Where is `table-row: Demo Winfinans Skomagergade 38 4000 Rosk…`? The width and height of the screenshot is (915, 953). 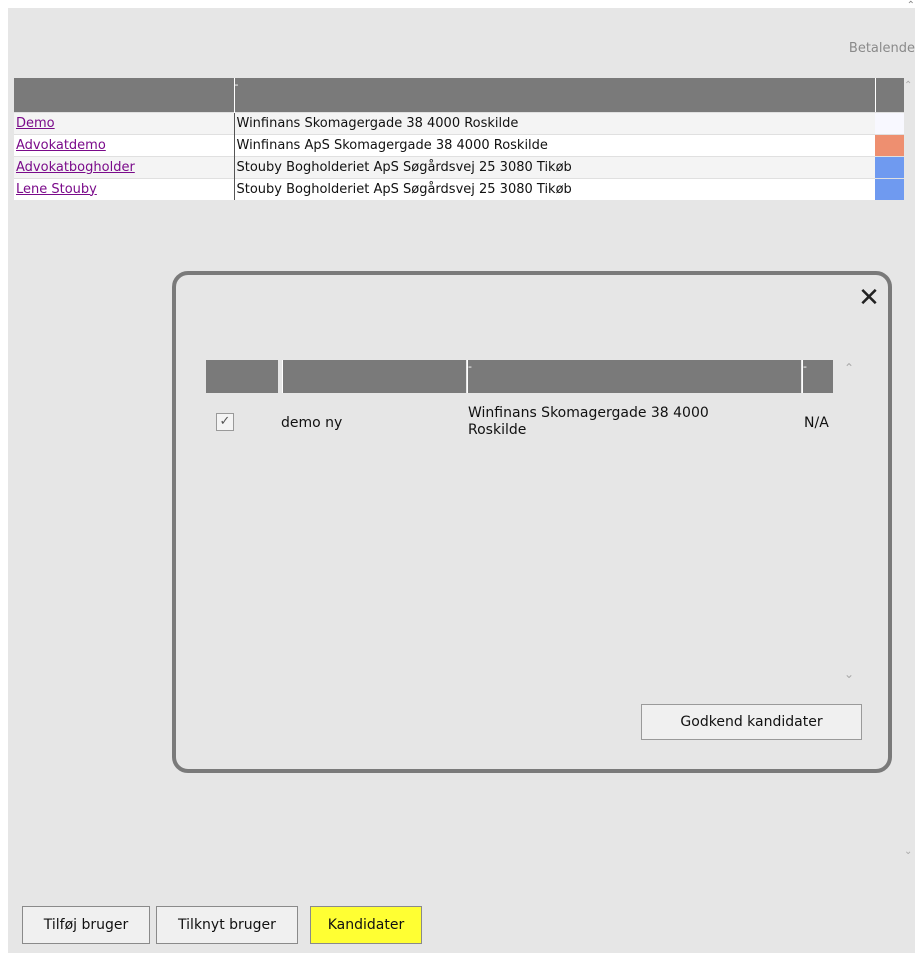
table-row: Demo Winfinans Skomagergade 38 4000 Rosk… is located at coordinates (444, 122).